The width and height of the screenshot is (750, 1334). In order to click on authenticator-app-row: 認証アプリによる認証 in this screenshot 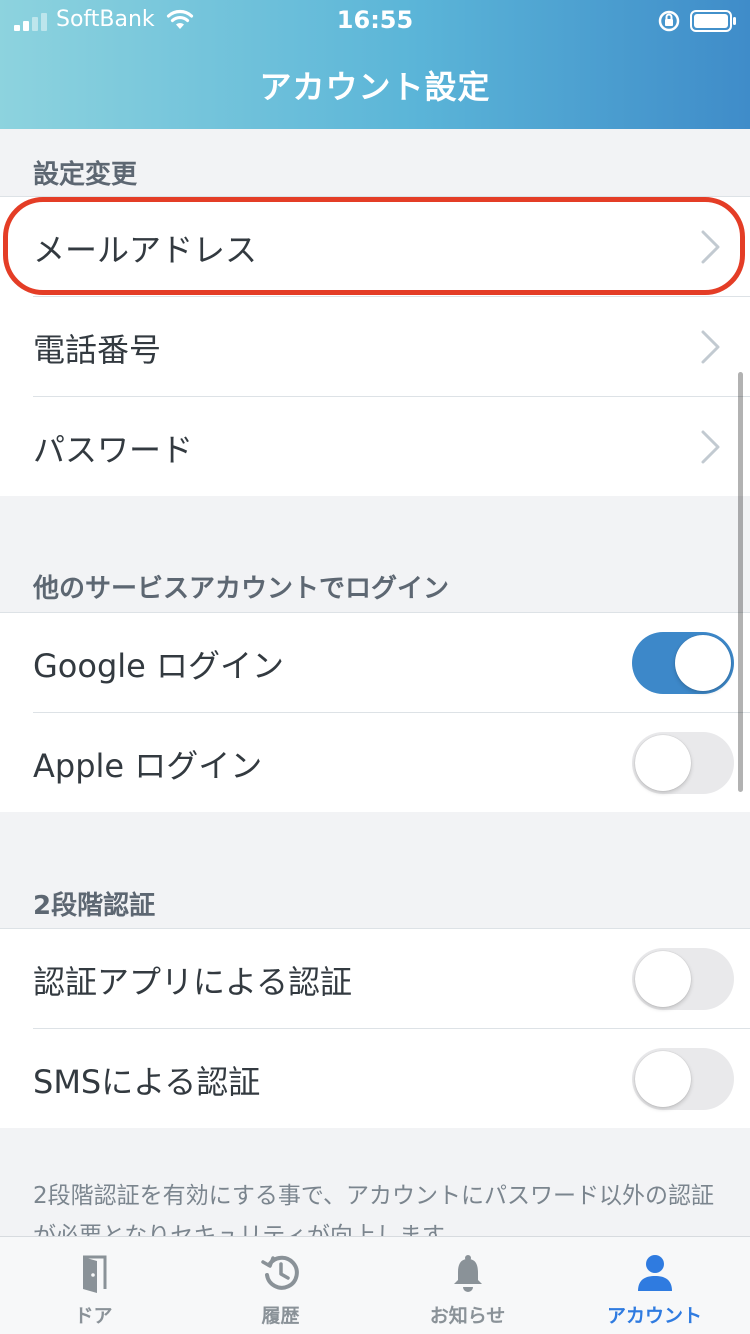, I will do `click(375, 979)`.